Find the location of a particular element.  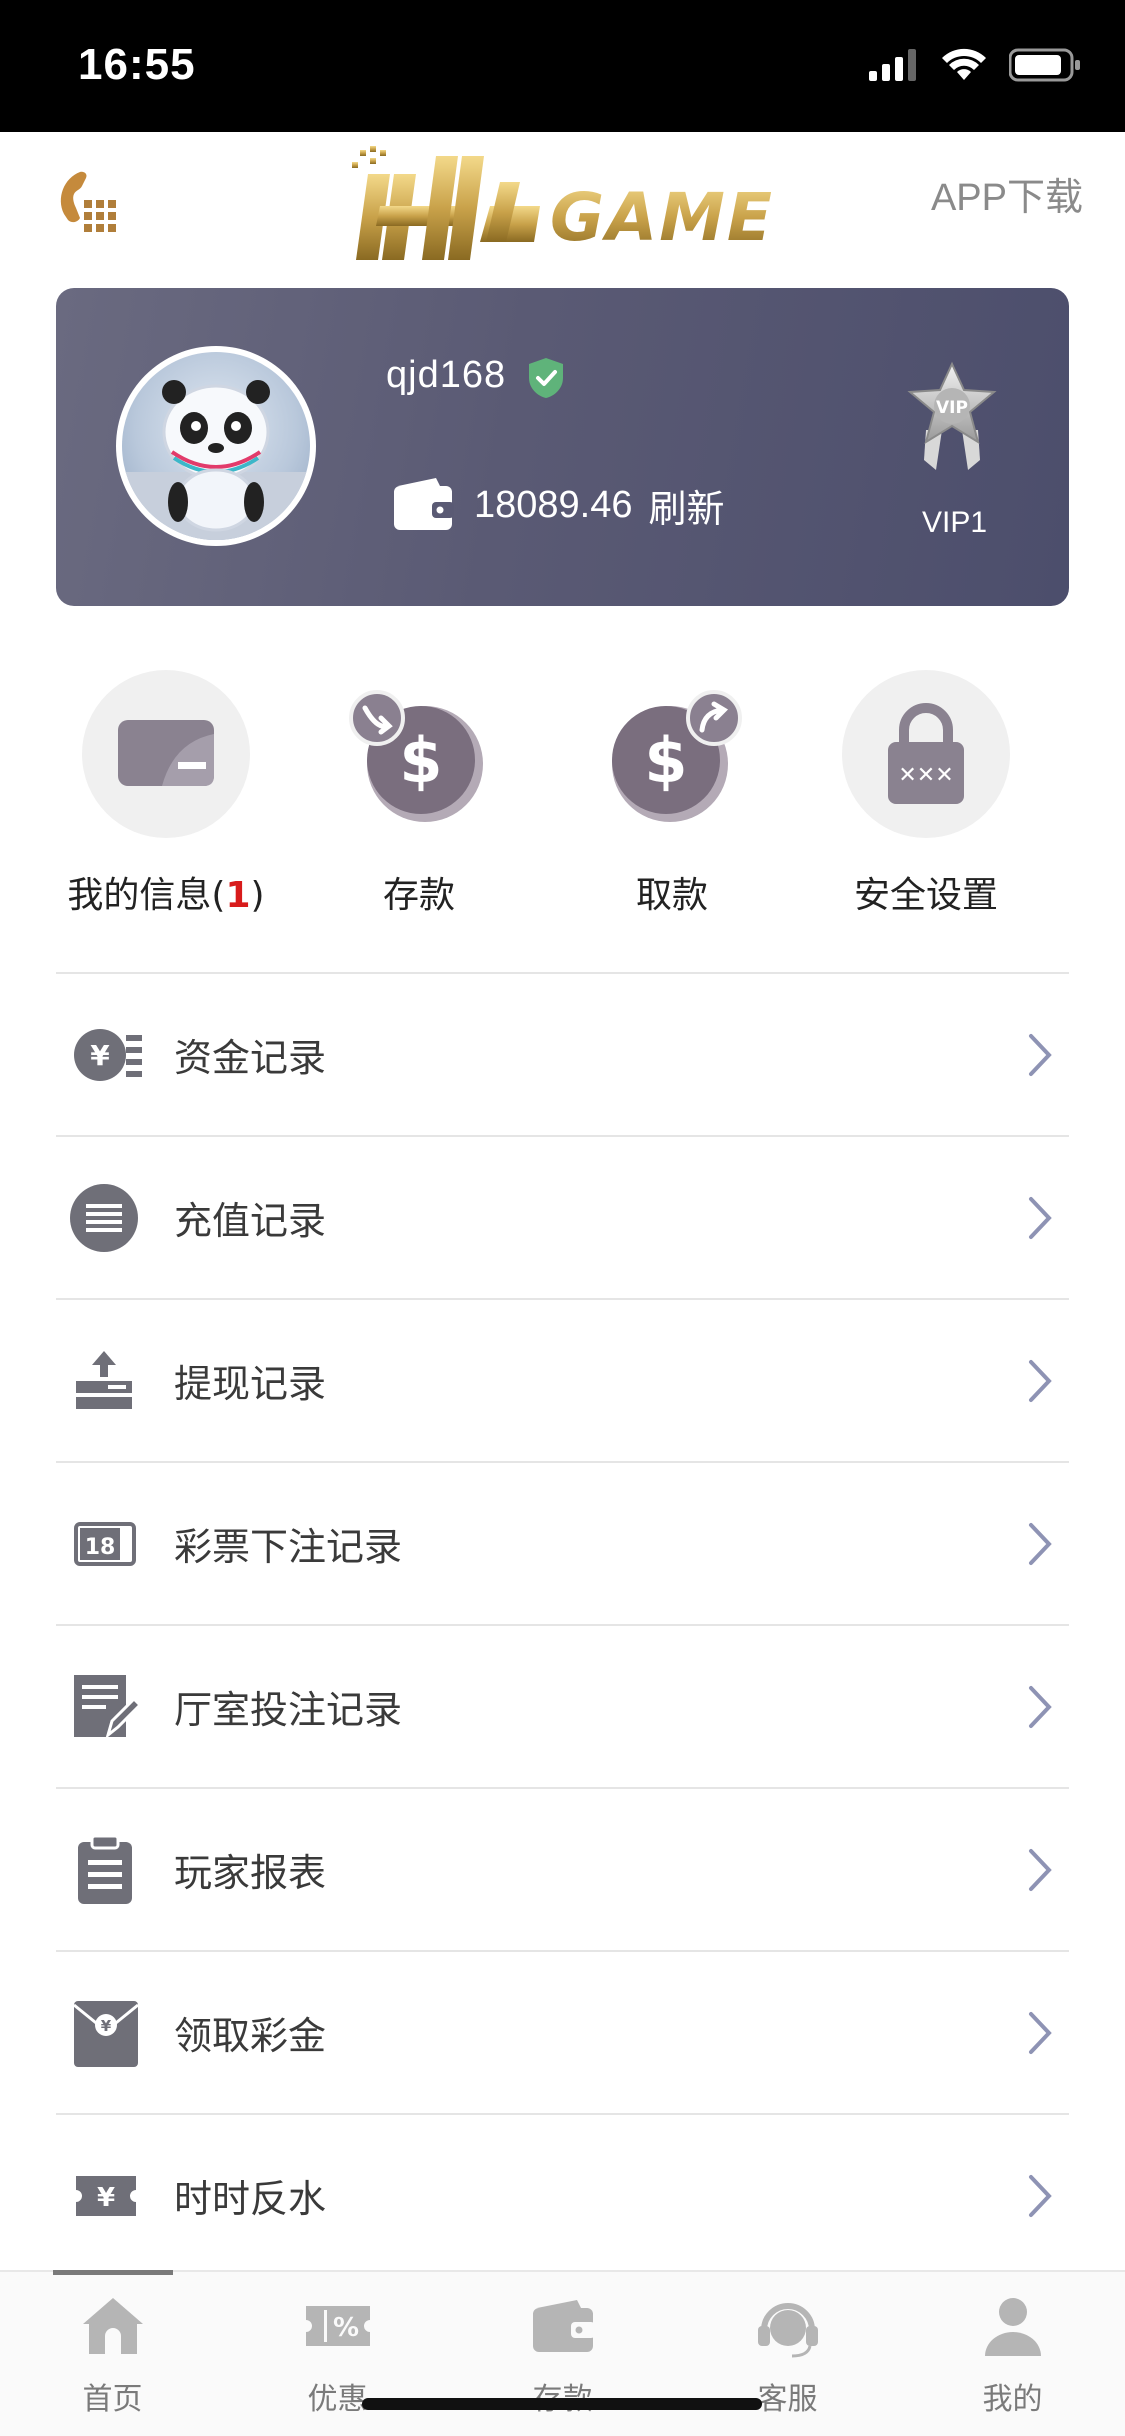

svg-text: 18 is located at coordinates (100, 1547).